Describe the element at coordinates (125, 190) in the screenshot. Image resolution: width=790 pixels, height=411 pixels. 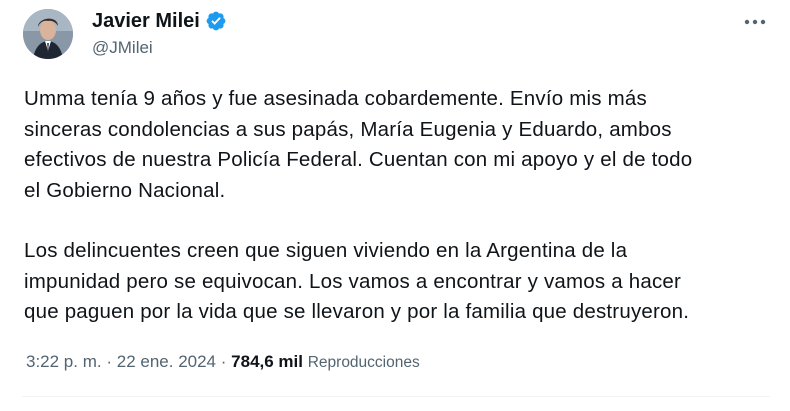
I see `tweet-text-line: el Gobierno Nacional.` at that location.